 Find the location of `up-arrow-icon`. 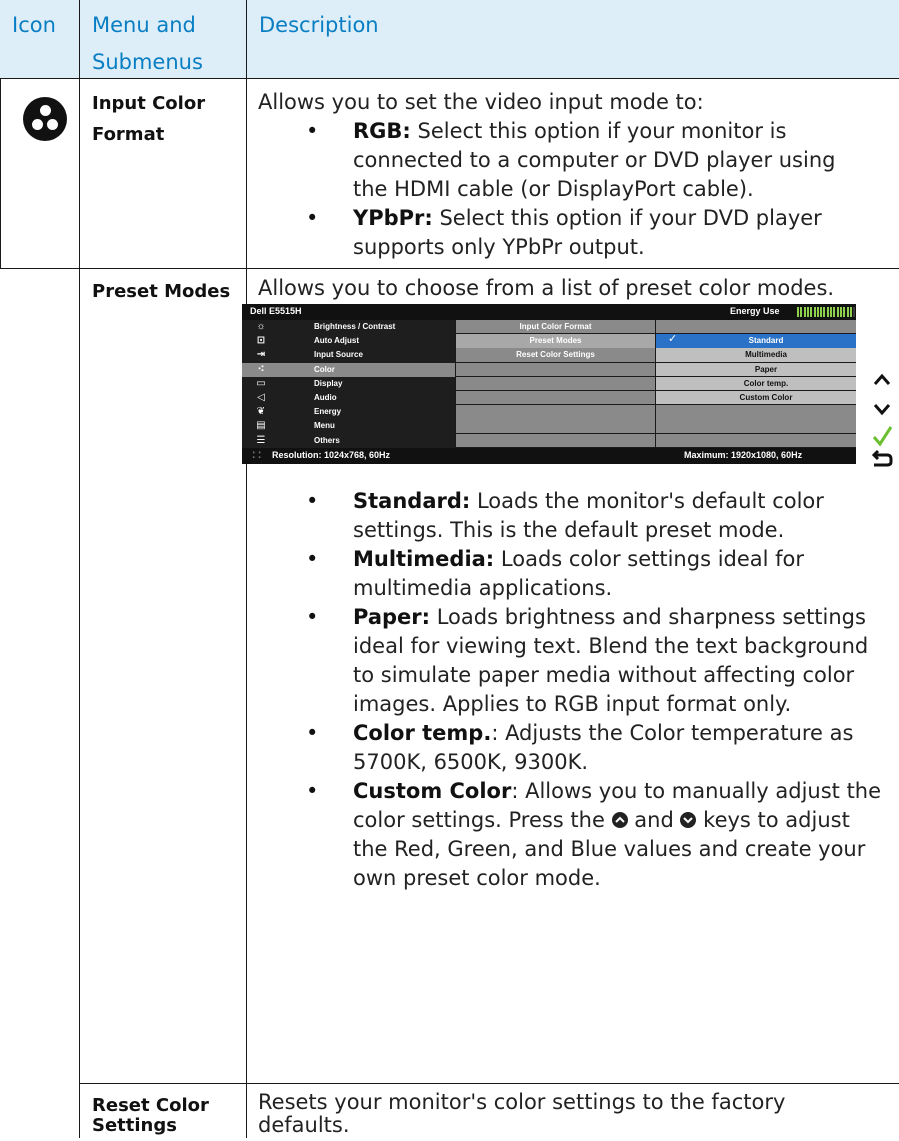

up-arrow-icon is located at coordinates (882, 379).